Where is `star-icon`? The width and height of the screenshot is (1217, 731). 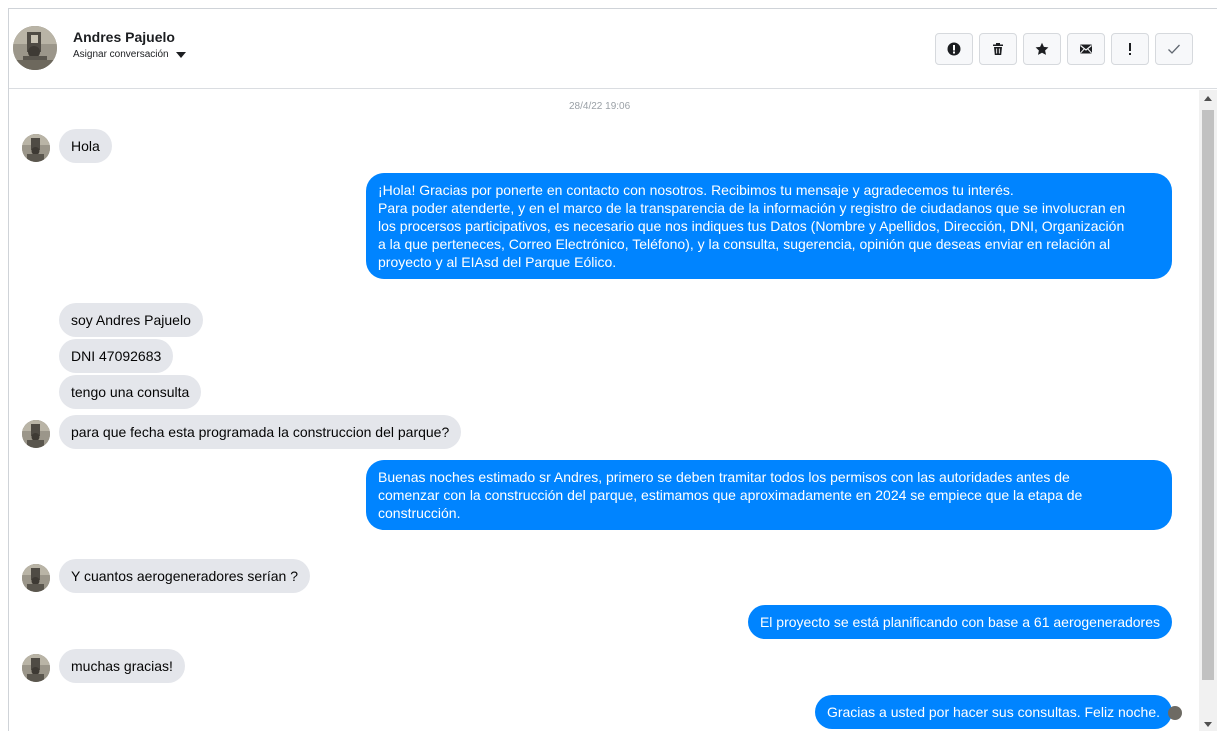
star-icon is located at coordinates (1042, 49).